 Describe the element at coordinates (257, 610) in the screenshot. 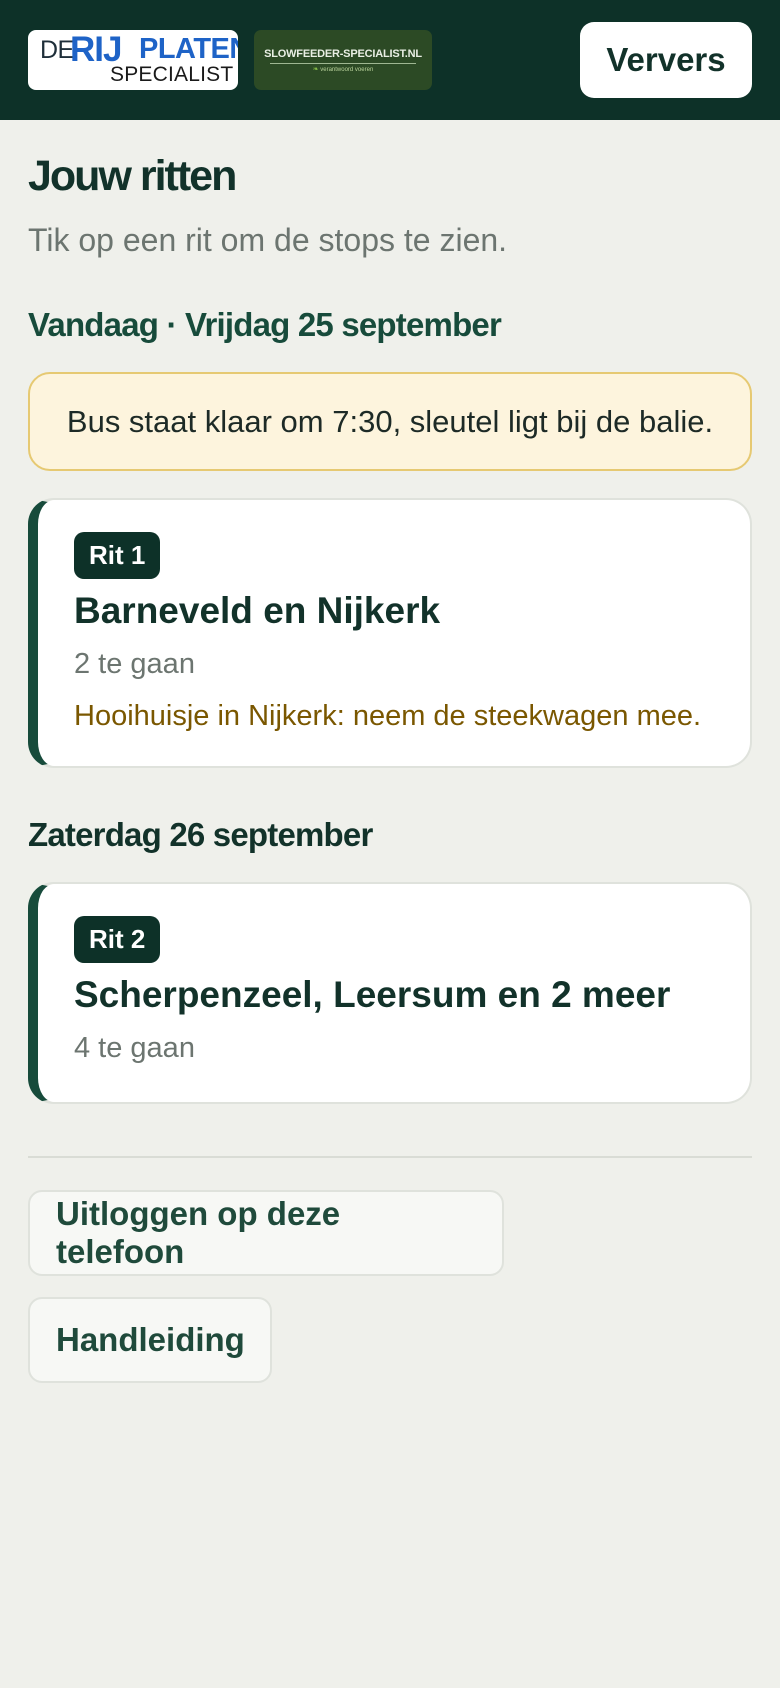

I see `ride-title: Barneveld en Nijkerk` at that location.